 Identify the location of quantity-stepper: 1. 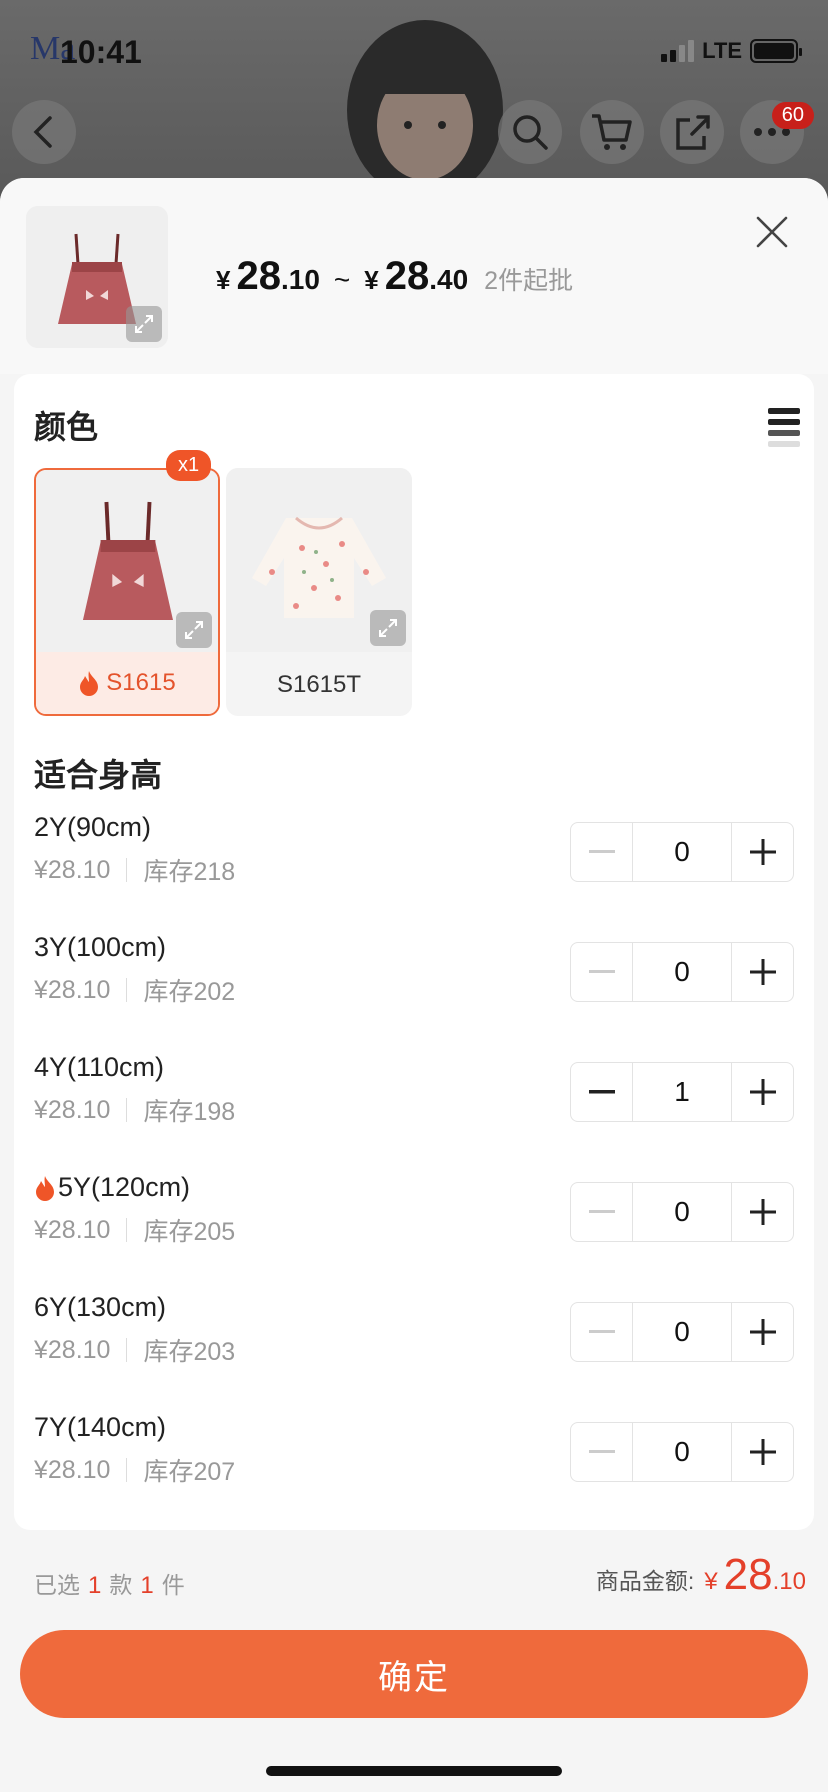
(682, 1092).